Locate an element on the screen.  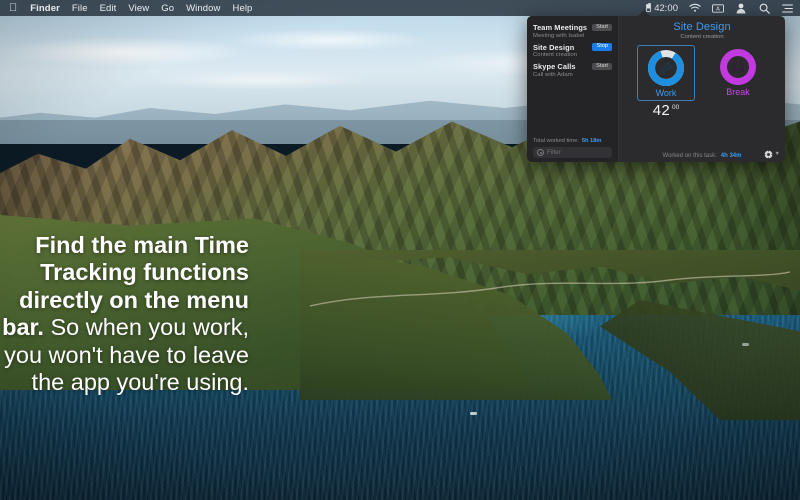
control-center-icon is located at coordinates (787, 8).